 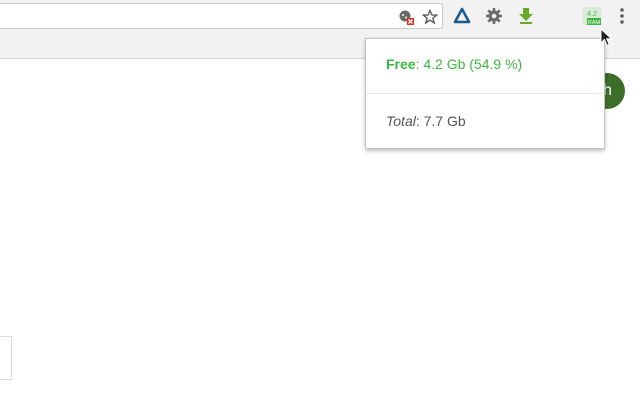 I want to click on total-label: Total, so click(x=401, y=121).